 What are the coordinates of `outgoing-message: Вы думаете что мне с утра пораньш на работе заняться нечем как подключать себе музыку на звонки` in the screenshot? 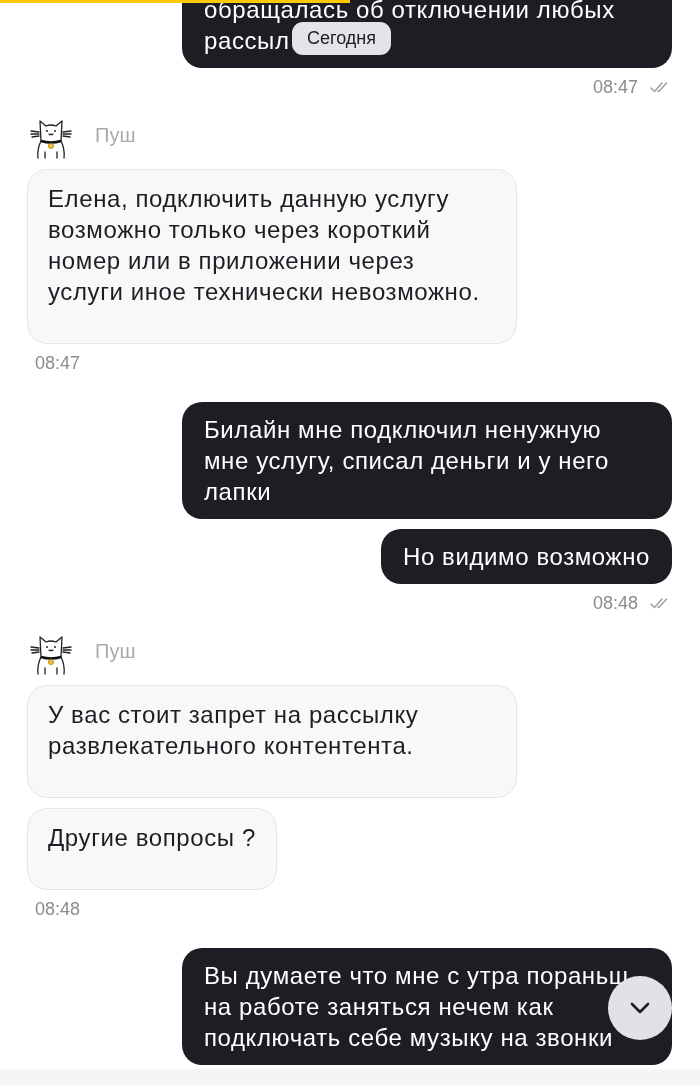 It's located at (427, 1006).